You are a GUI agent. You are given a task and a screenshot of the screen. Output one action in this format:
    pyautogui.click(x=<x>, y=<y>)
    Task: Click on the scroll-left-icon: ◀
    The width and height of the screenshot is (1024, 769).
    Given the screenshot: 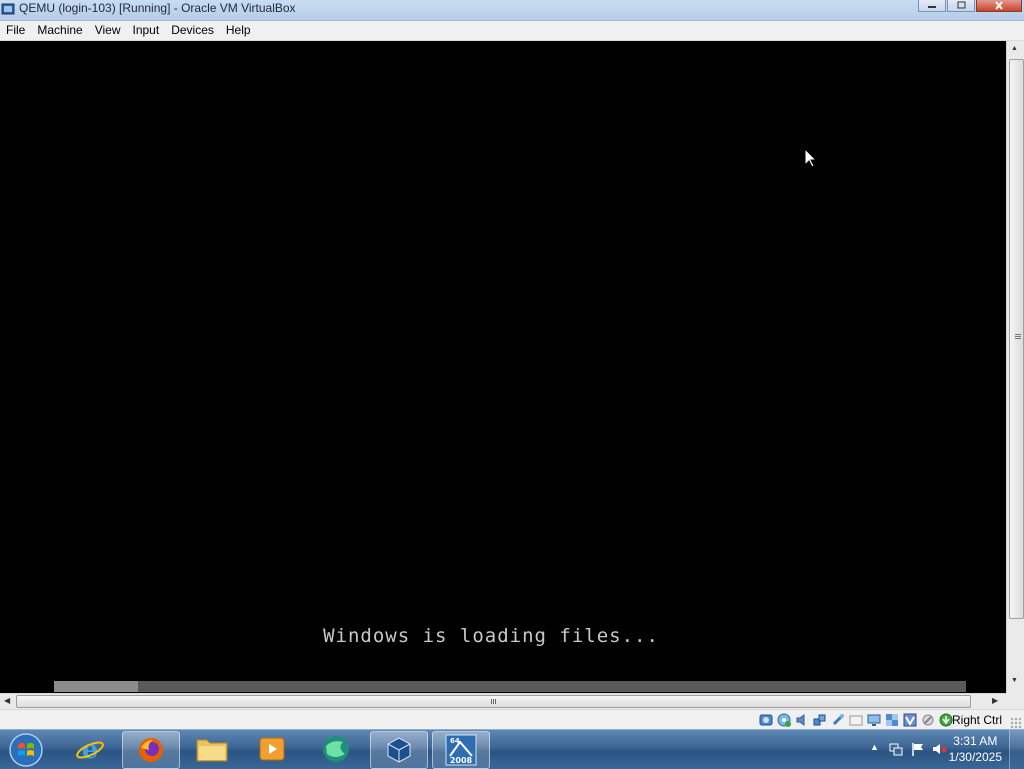 What is the action you would take?
    pyautogui.click(x=7, y=700)
    